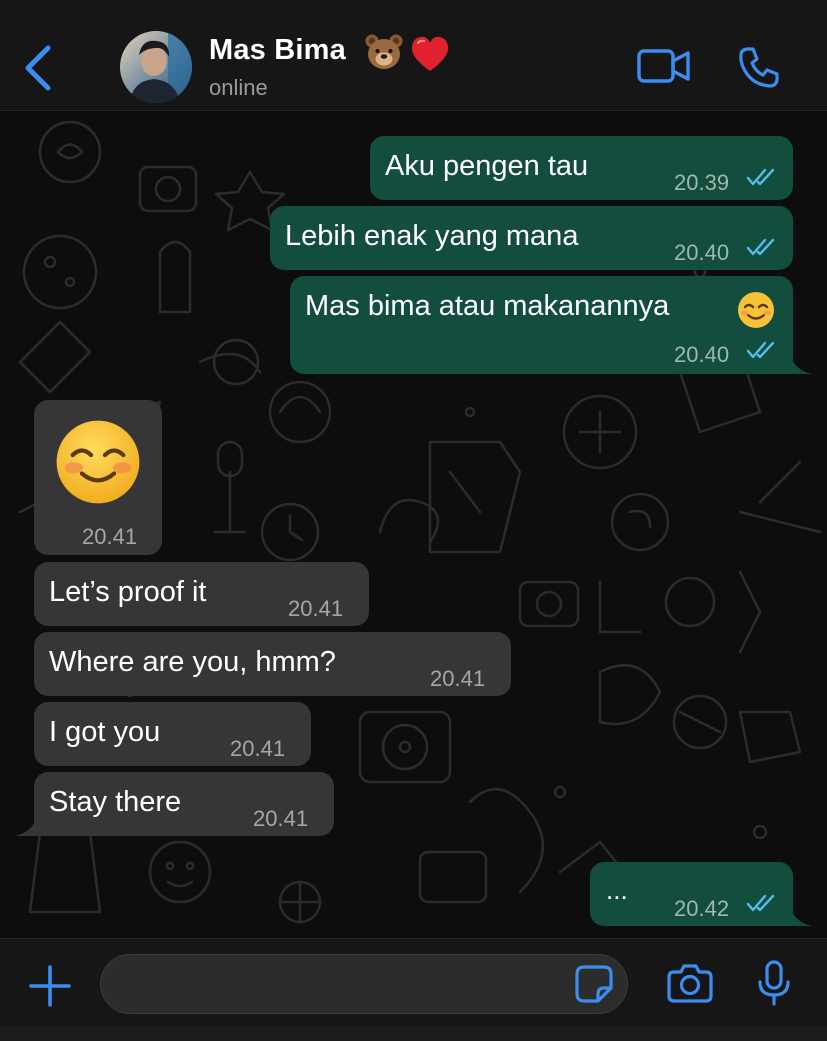  What do you see at coordinates (413, 1033) in the screenshot?
I see `bottom-strip` at bounding box center [413, 1033].